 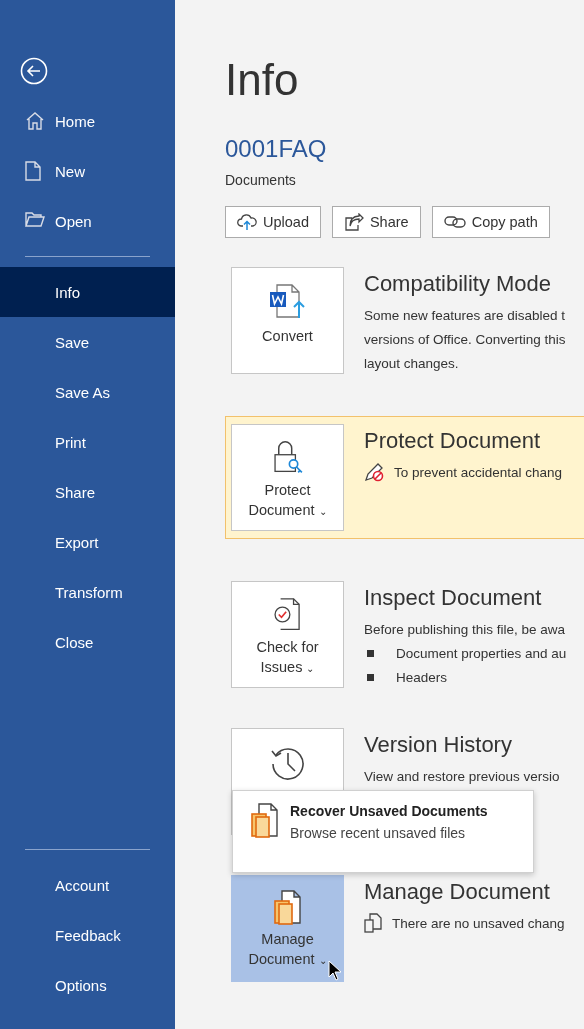 What do you see at coordinates (389, 811) in the screenshot?
I see `menu-item-title: Recover Unsaved Documents` at bounding box center [389, 811].